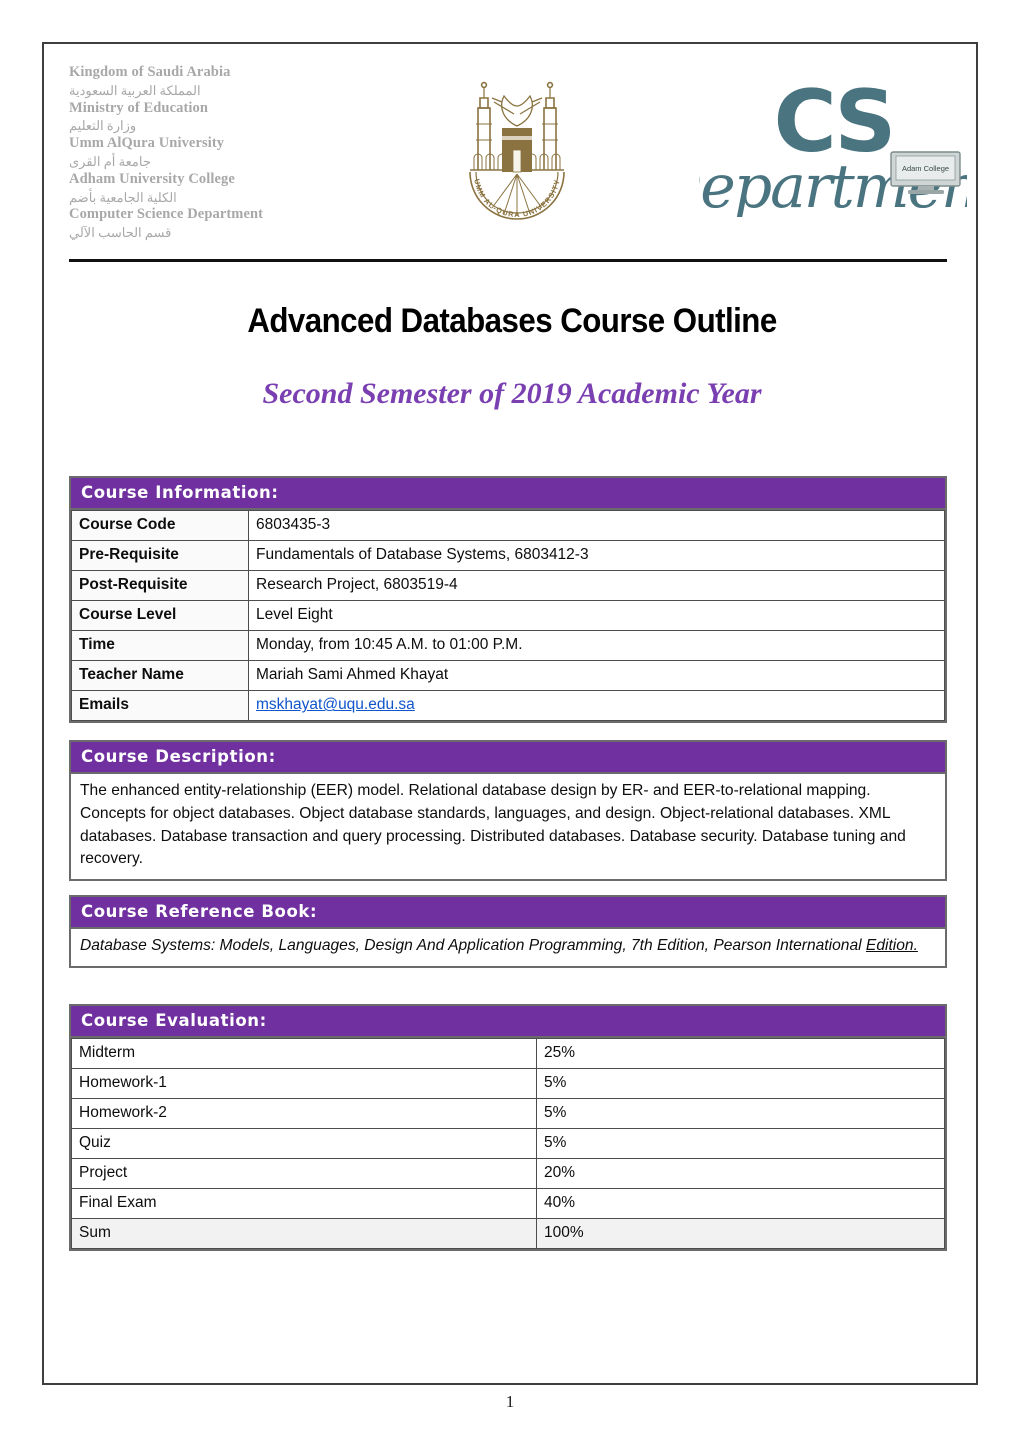 This screenshot has height=1442, width=1020. Describe the element at coordinates (103, 126) in the screenshot. I see `institution-line-ar-1: وزارة التعليم` at that location.